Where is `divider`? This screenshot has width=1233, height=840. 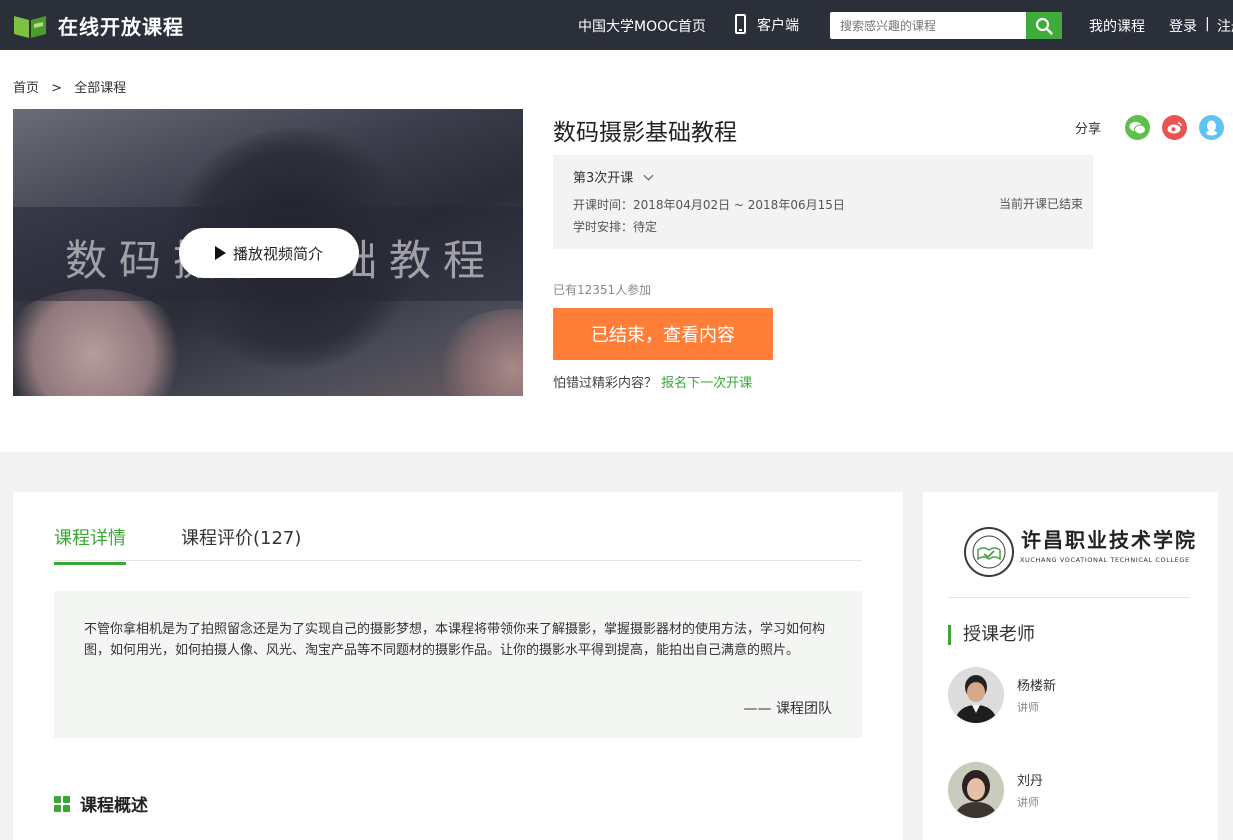
divider is located at coordinates (1069, 597).